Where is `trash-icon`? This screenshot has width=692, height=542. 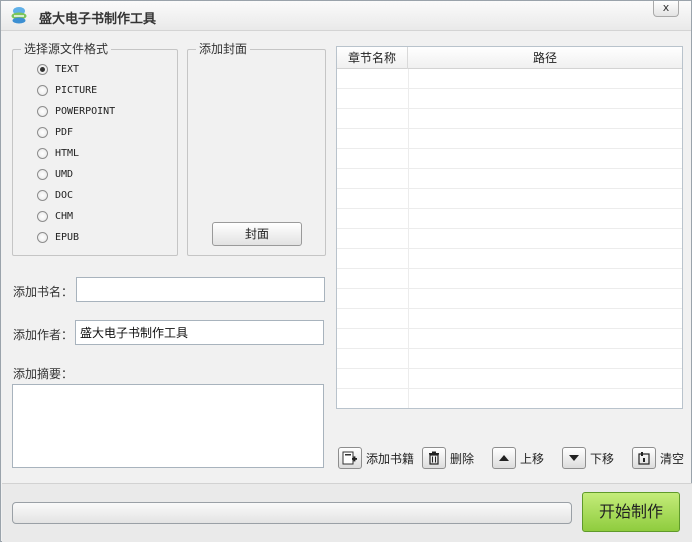 trash-icon is located at coordinates (434, 458).